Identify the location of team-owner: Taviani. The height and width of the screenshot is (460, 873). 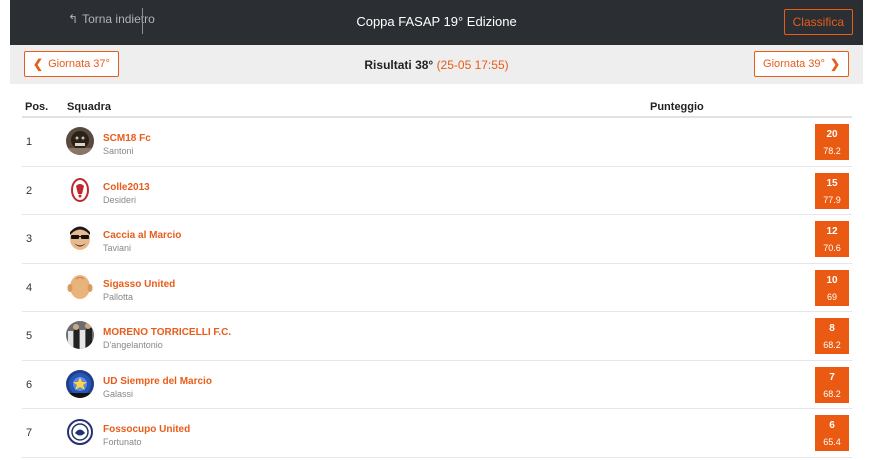
(117, 248).